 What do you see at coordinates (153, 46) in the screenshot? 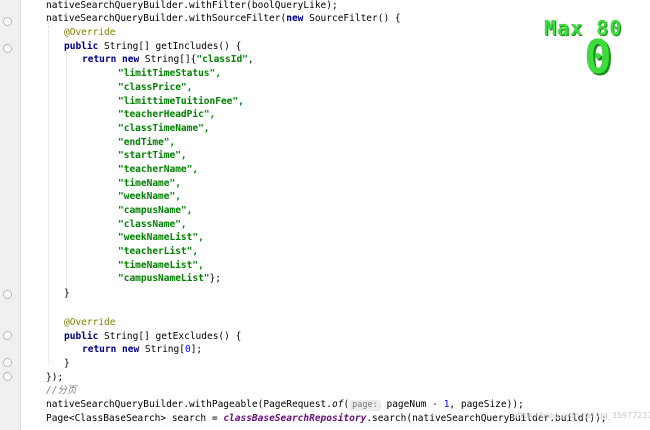
I see `code-line: public String[] getIncludes() {` at bounding box center [153, 46].